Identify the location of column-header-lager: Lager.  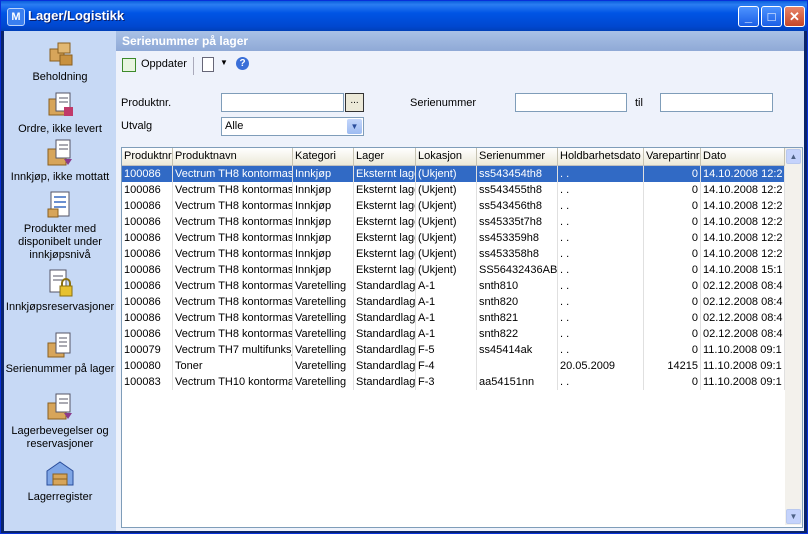
(385, 156).